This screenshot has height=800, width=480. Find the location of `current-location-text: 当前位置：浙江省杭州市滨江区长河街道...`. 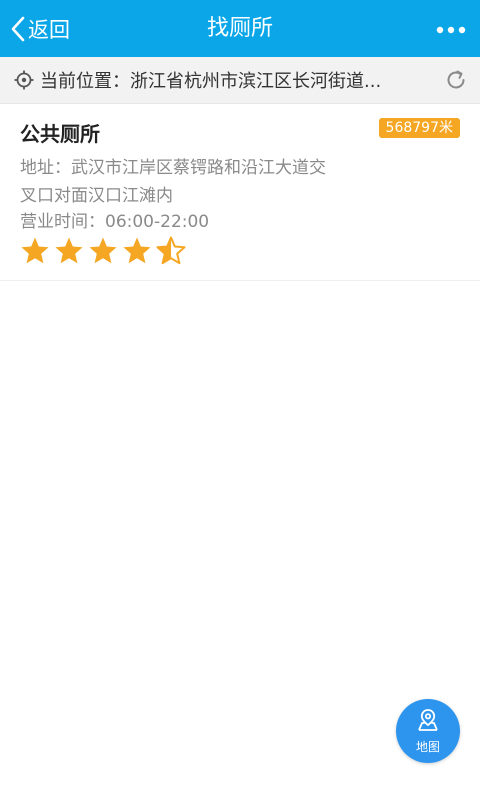

current-location-text: 当前位置：浙江省杭州市滨江区长河街道... is located at coordinates (211, 81).